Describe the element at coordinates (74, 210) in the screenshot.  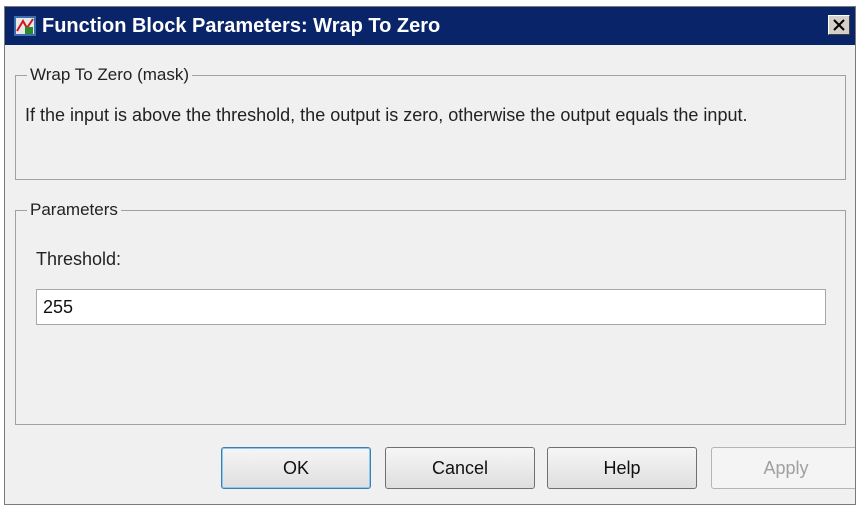
I see `parameters-group-legend: Parameters` at that location.